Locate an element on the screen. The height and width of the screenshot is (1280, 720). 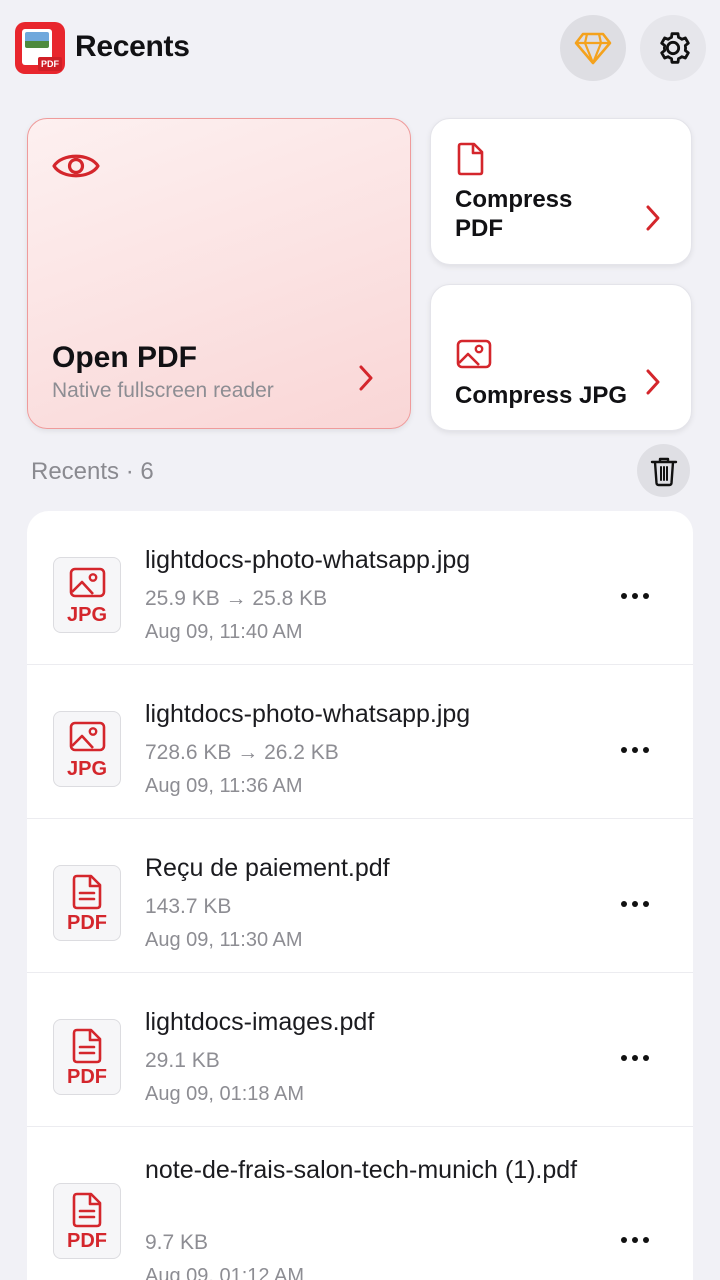
compress-jpg-card: Compress JPG is located at coordinates (561, 357).